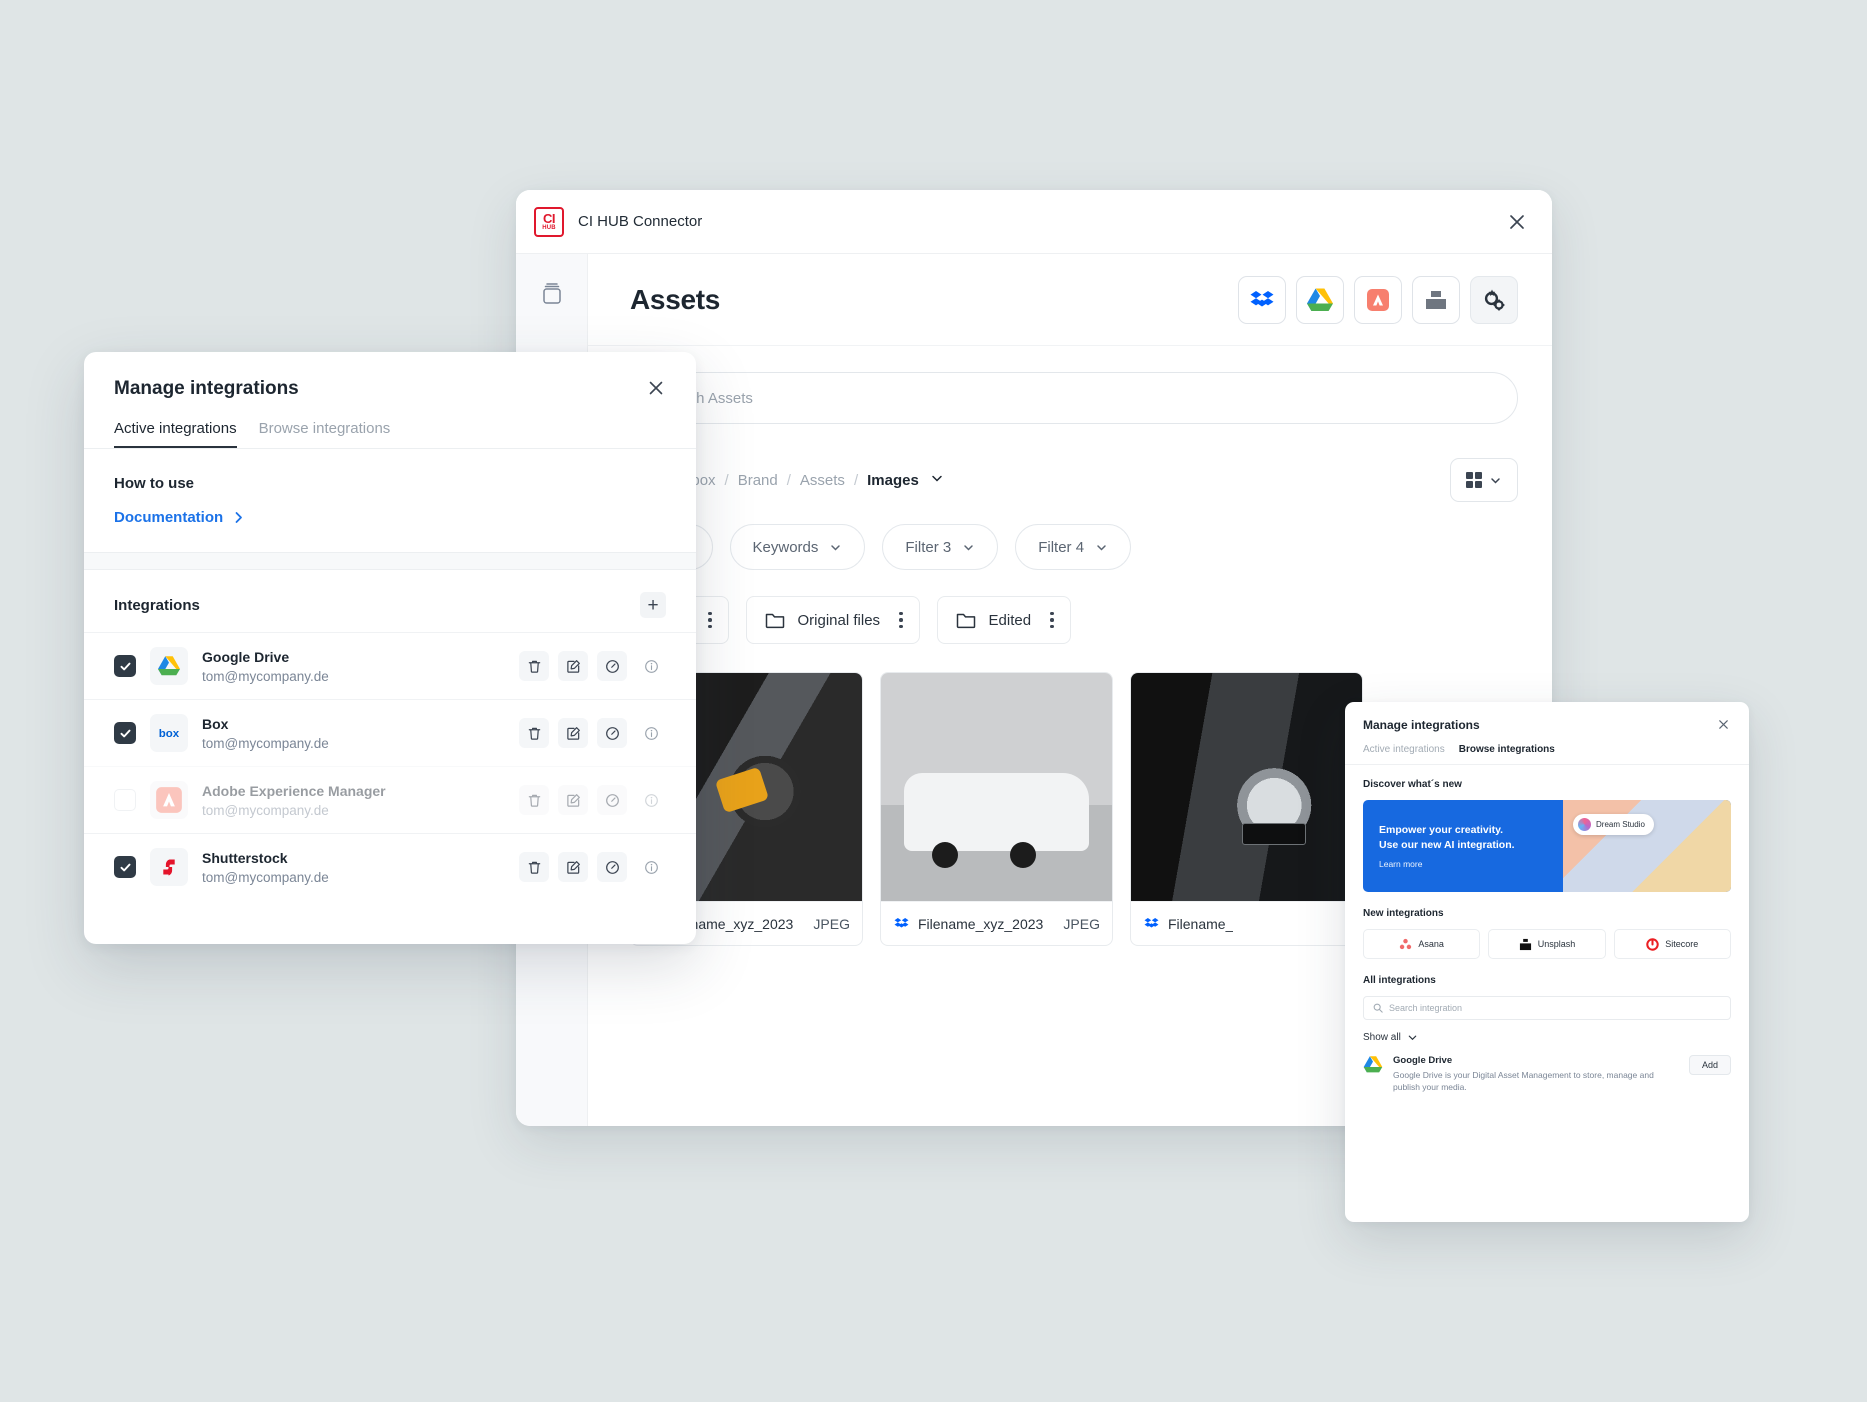 Image resolution: width=1867 pixels, height=1402 pixels. I want to click on asset-card: Filename_, so click(1246, 809).